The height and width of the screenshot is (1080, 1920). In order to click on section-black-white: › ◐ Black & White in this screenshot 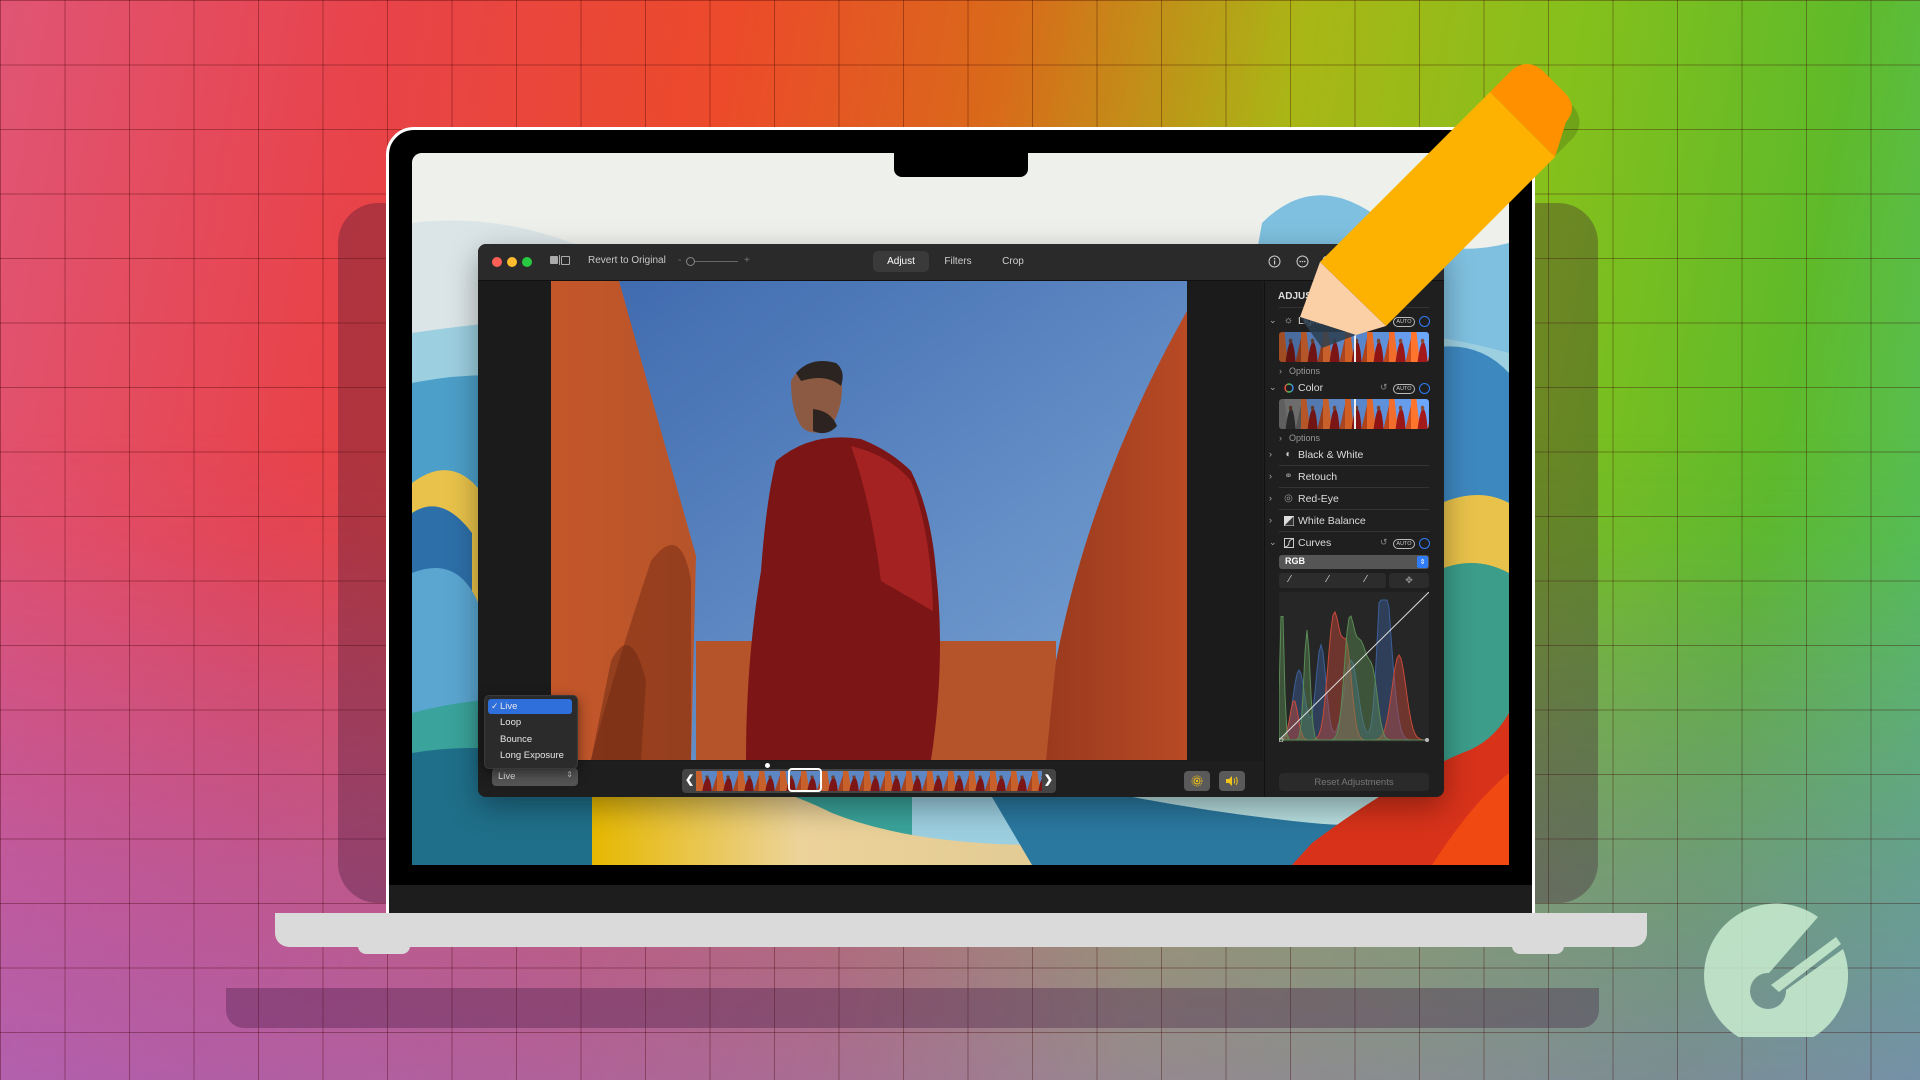, I will do `click(1354, 455)`.